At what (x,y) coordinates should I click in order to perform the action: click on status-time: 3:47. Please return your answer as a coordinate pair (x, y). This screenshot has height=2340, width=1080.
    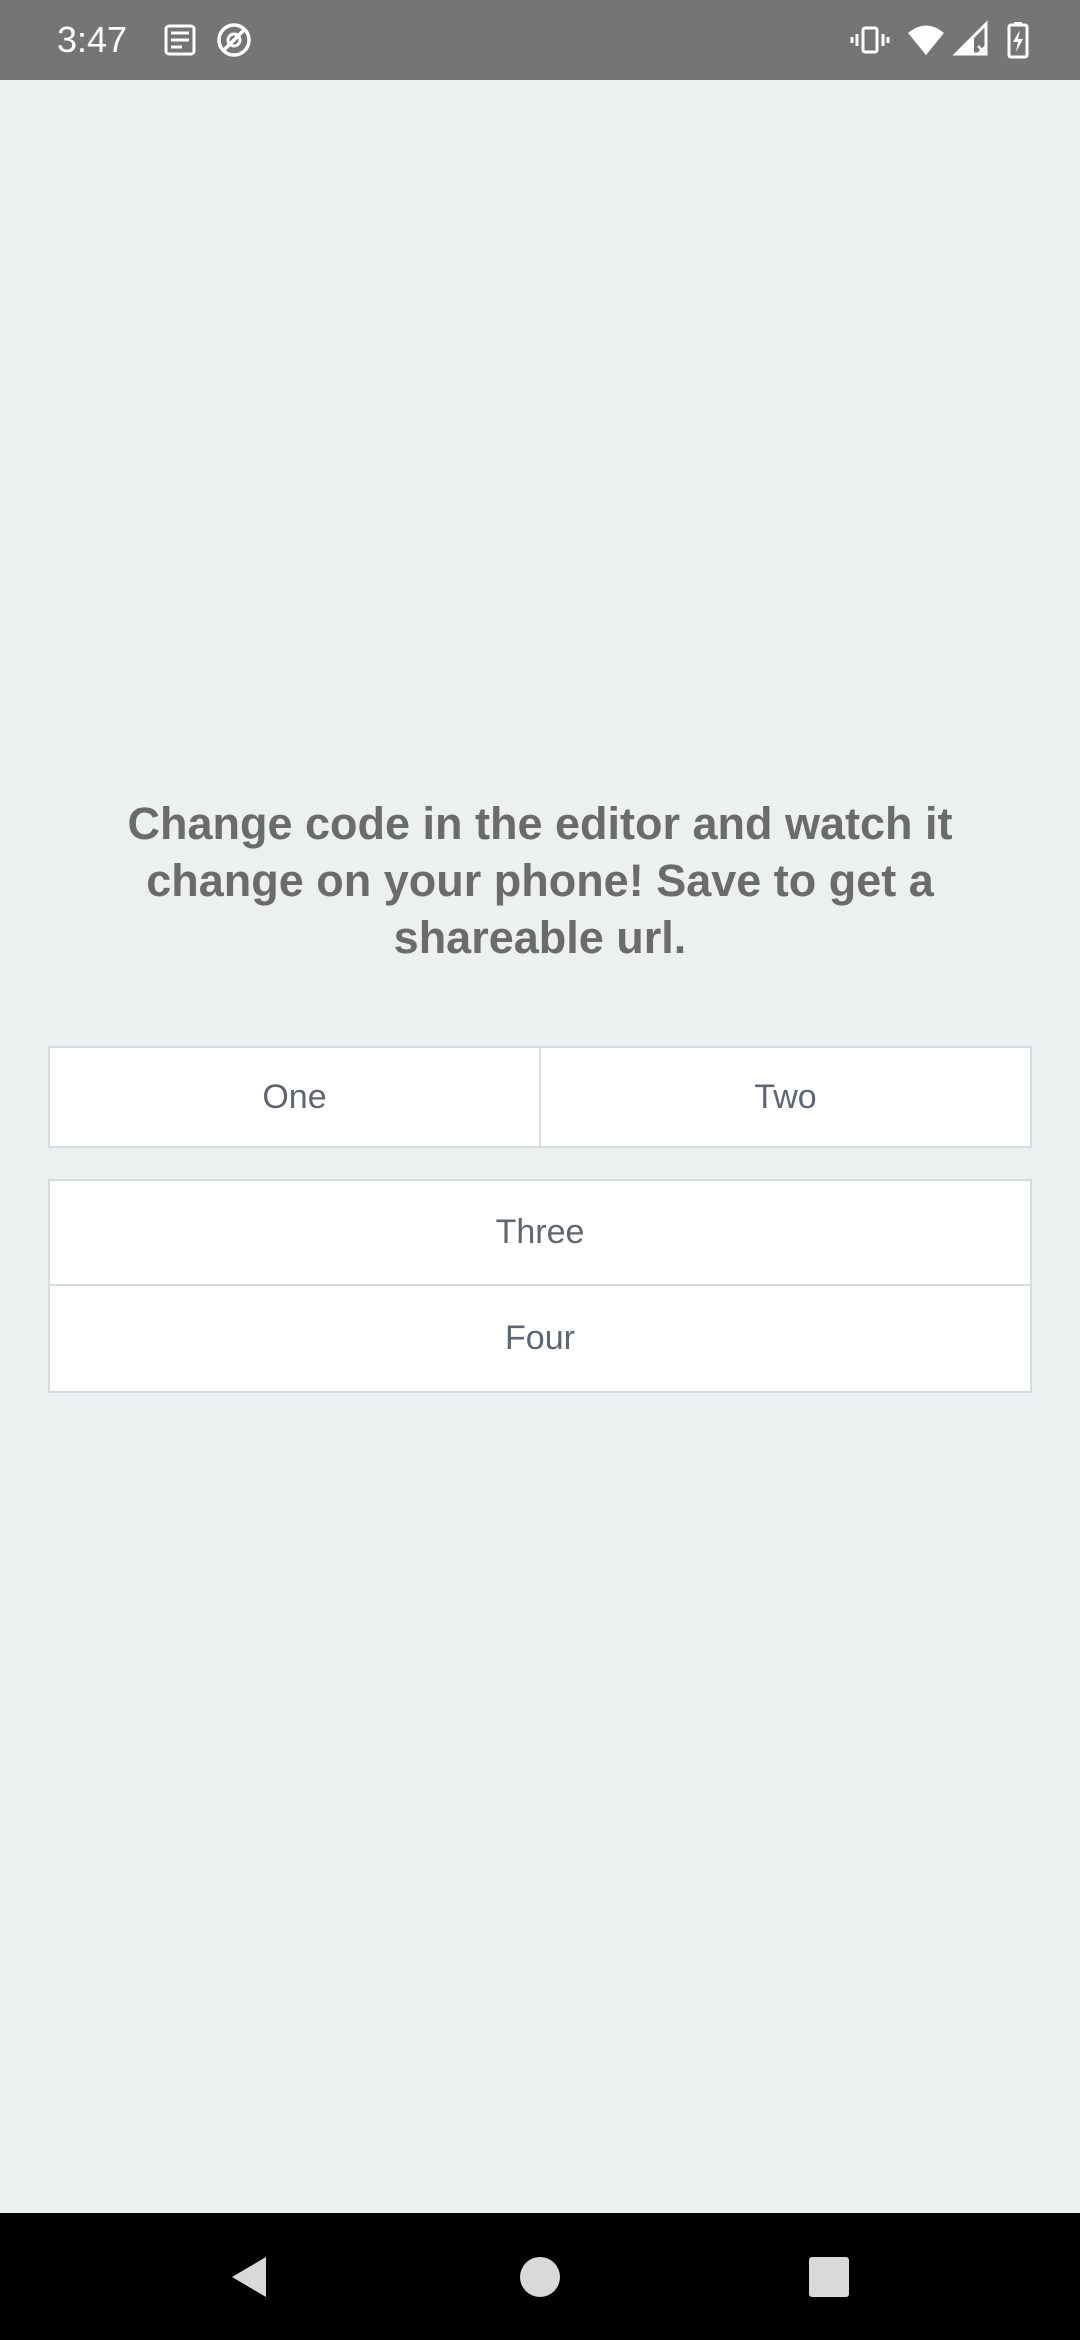
    Looking at the image, I should click on (92, 39).